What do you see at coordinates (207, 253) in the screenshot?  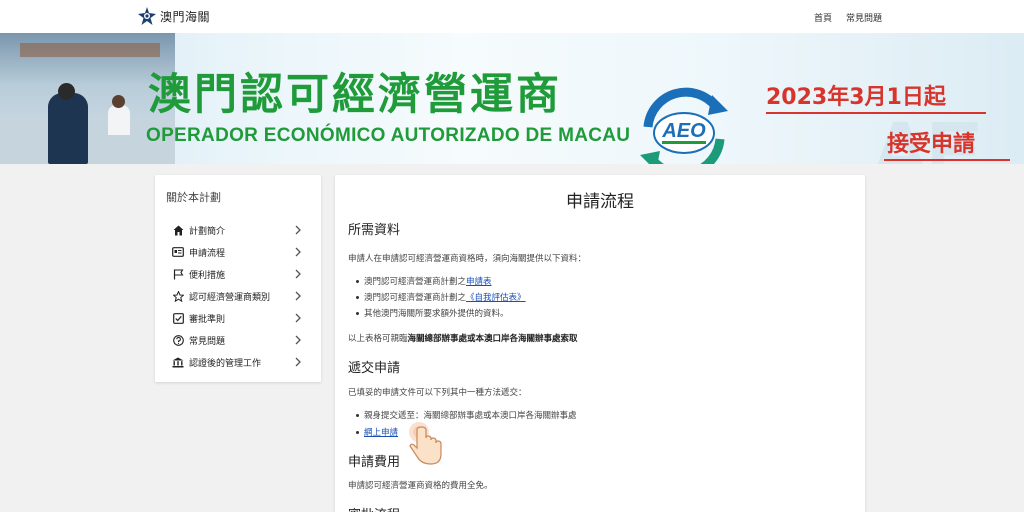 I see `sidebar-item-label: 申請流程` at bounding box center [207, 253].